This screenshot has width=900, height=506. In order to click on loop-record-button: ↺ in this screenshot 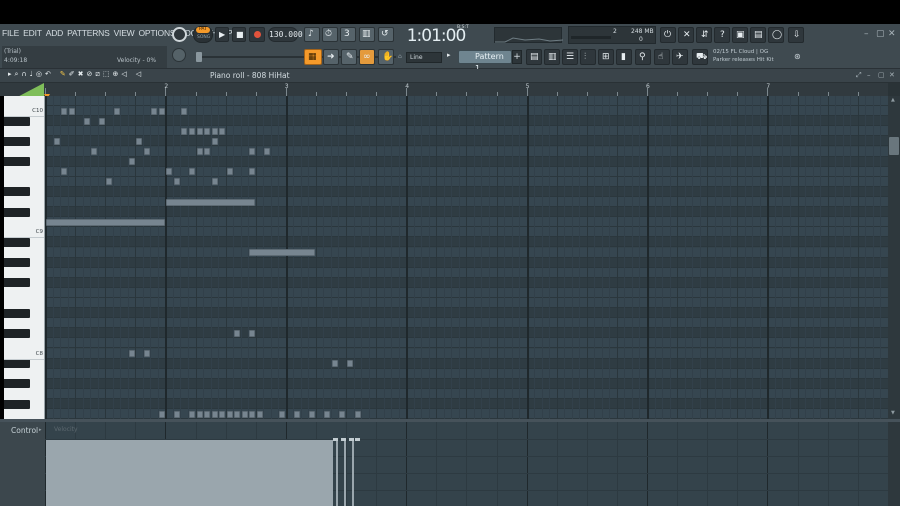, I will do `click(386, 34)`.